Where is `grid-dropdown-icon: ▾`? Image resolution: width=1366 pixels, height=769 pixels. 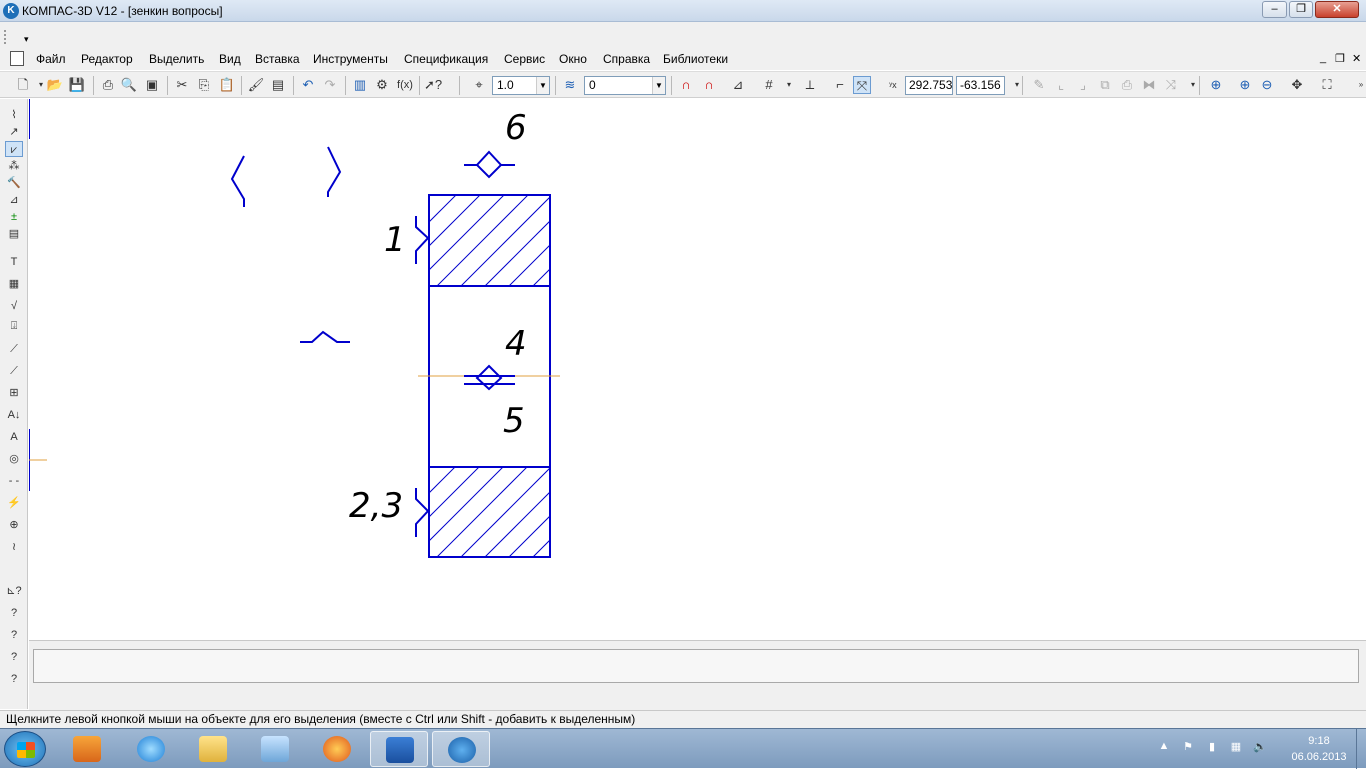
grid-dropdown-icon: ▾ is located at coordinates (789, 85).